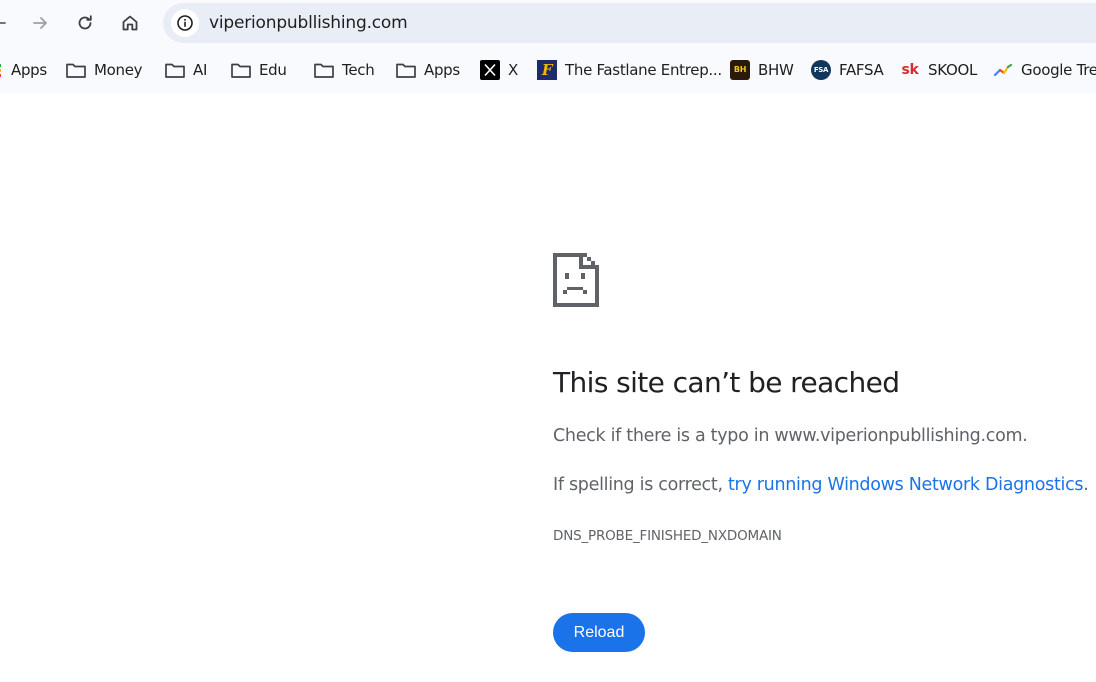 Image resolution: width=1096 pixels, height=682 pixels. I want to click on bookmark-bhw: BH BHW, so click(762, 70).